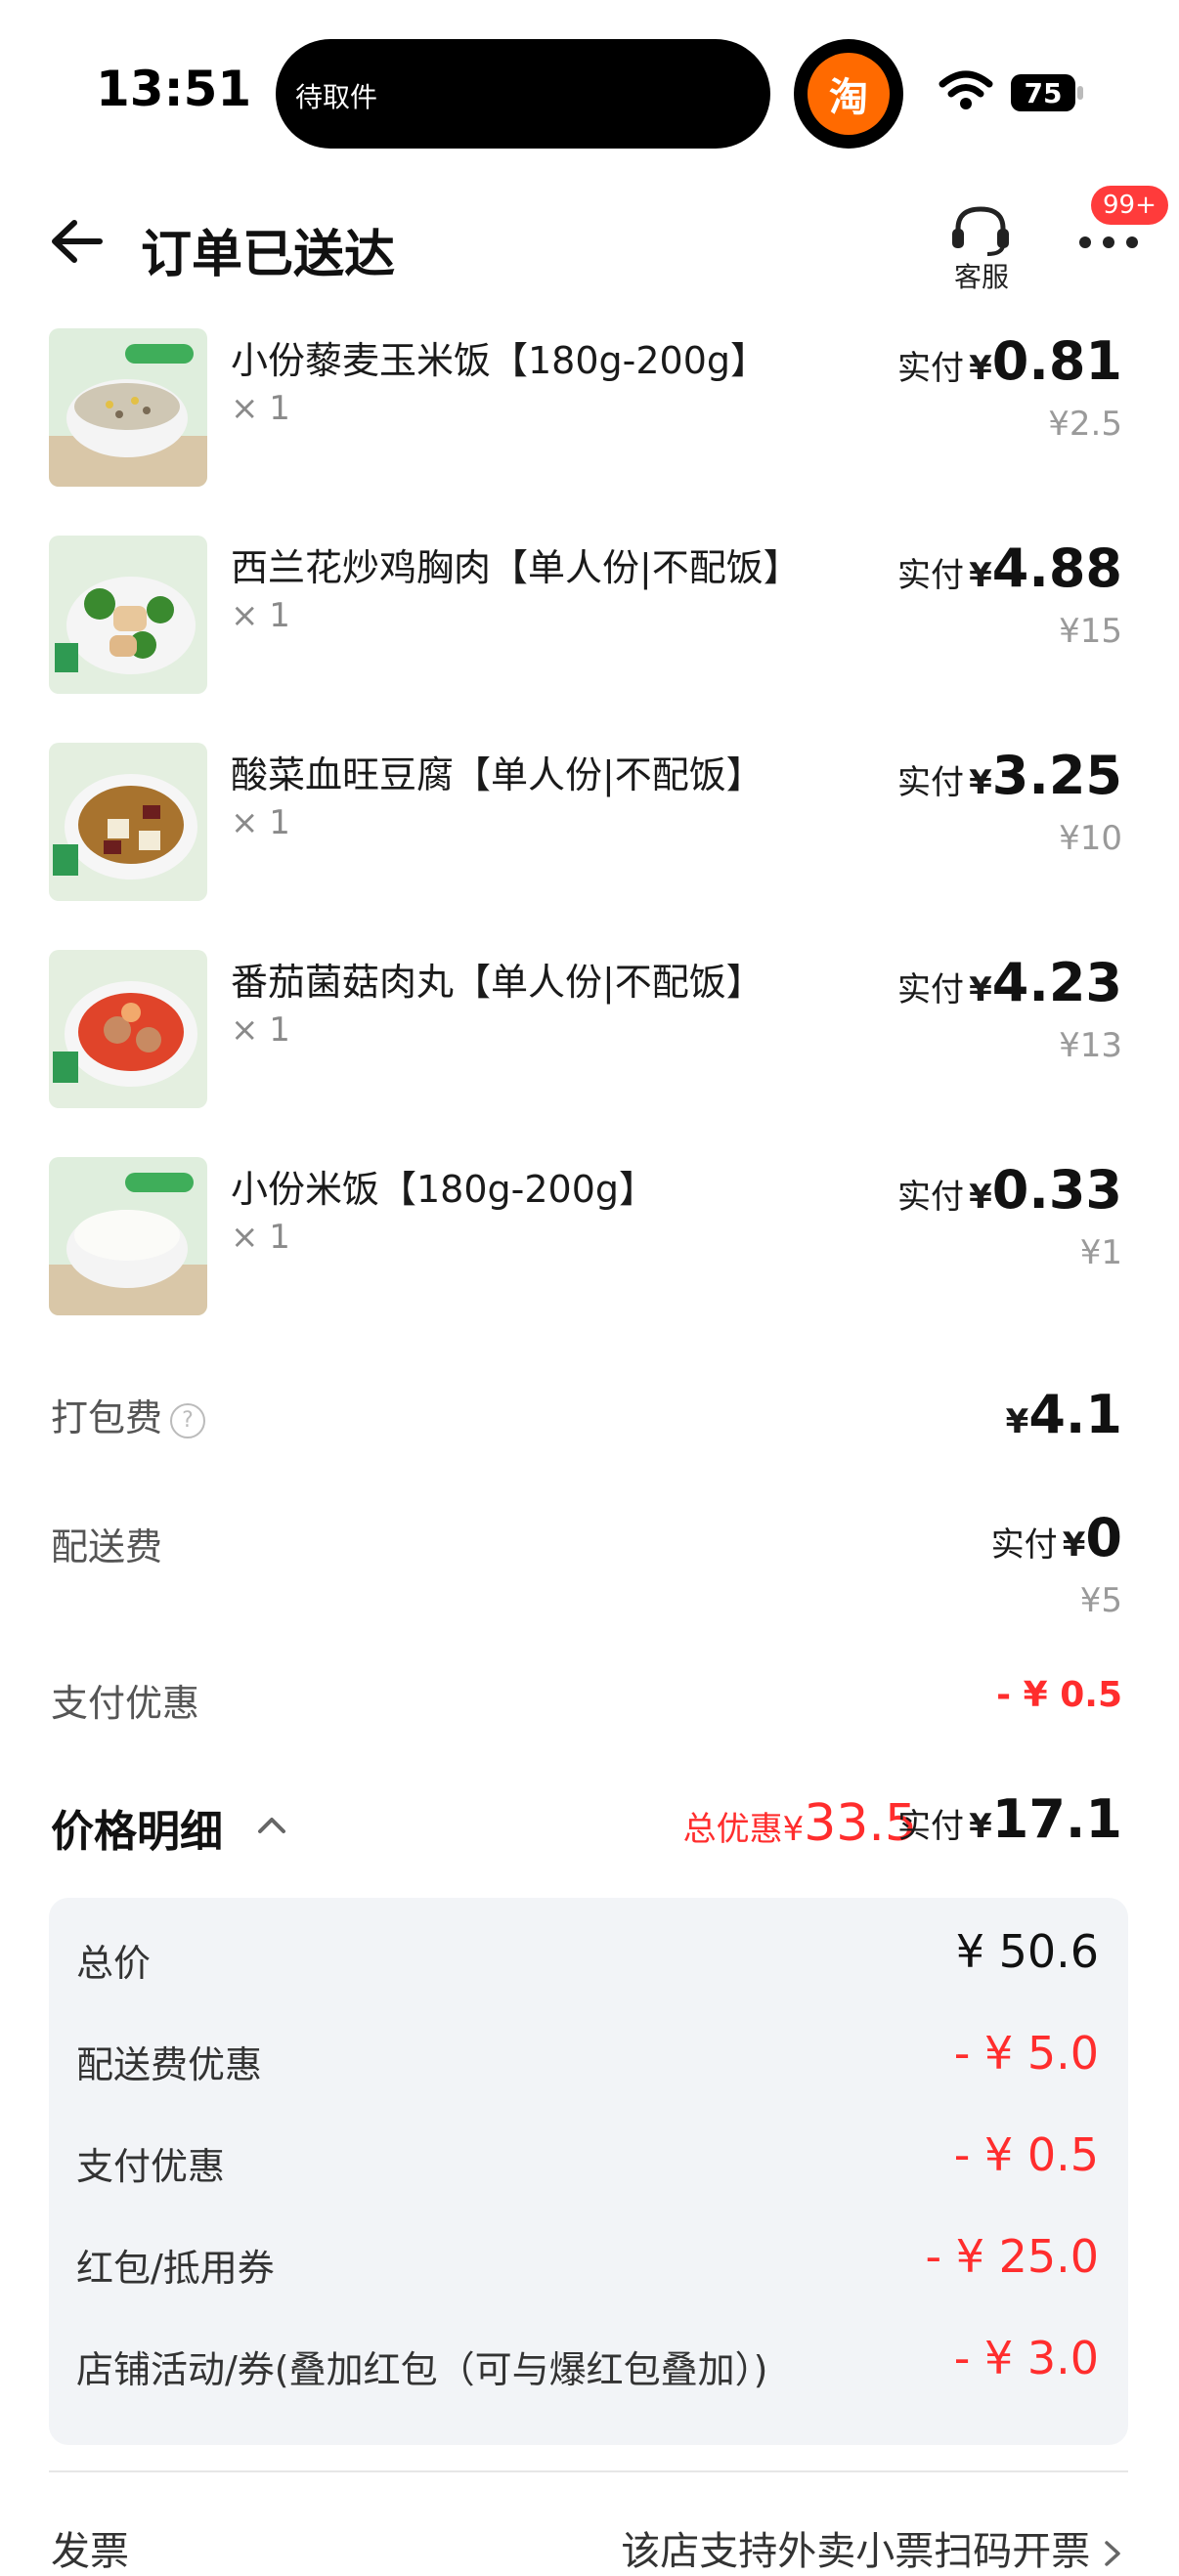 The image size is (1179, 2576). Describe the element at coordinates (125, 1704) in the screenshot. I see `payment-discount-label: 支付优惠` at that location.